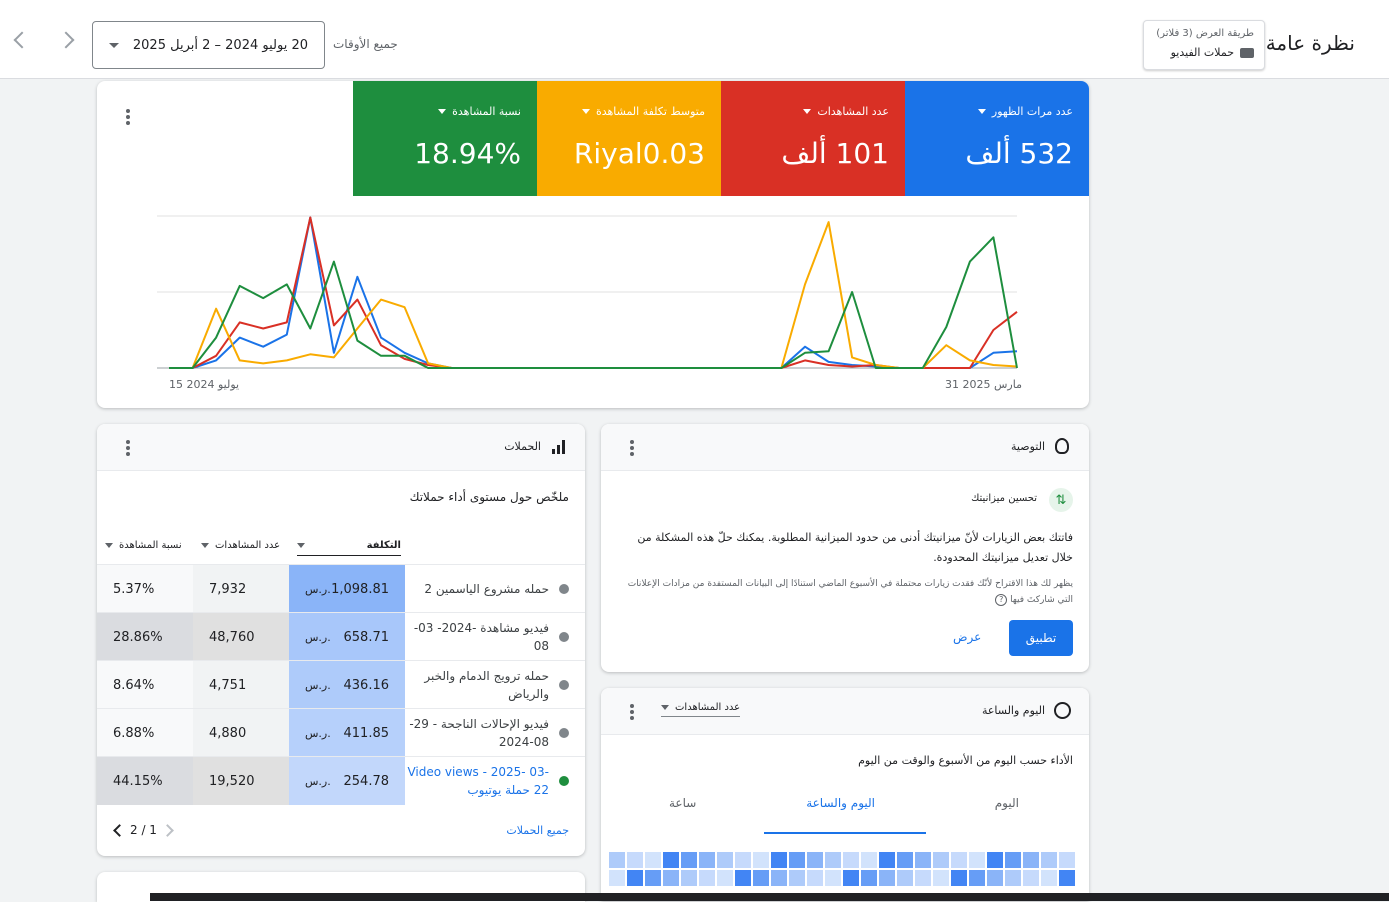 The width and height of the screenshot is (1389, 902). Describe the element at coordinates (220, 45) in the screenshot. I see `date-range-value: 20 يوليو 2024 – 2 أبريل 2025` at that location.